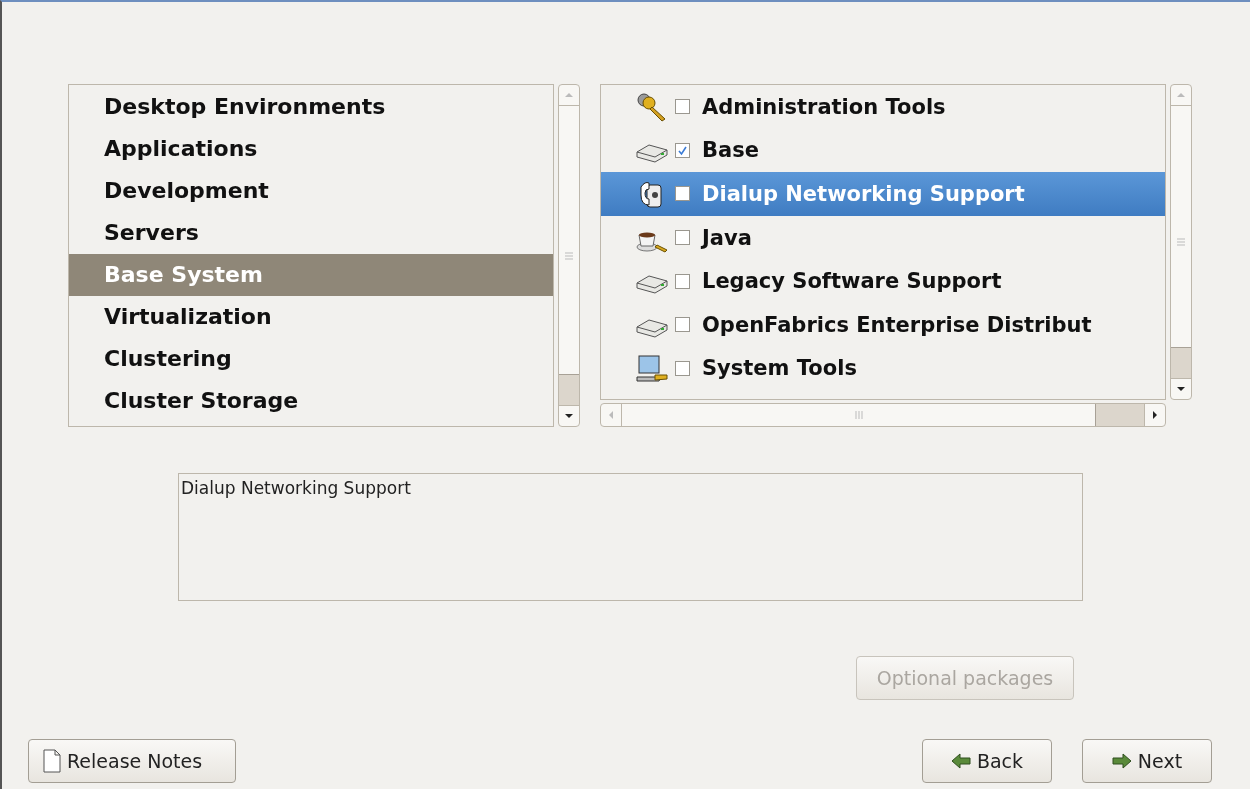  What do you see at coordinates (52, 761) in the screenshot?
I see `document-icon` at bounding box center [52, 761].